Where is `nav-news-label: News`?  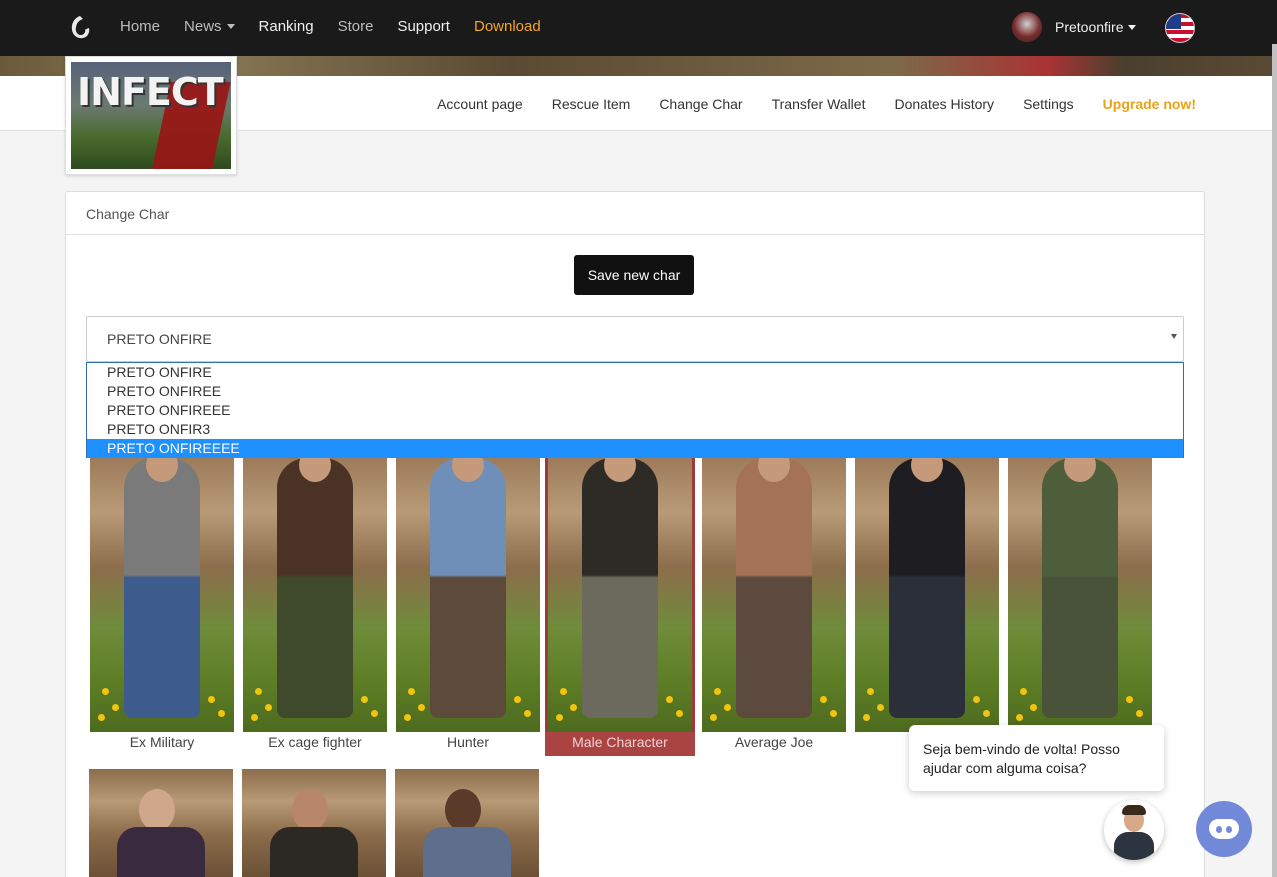
nav-news-label: News is located at coordinates (203, 26).